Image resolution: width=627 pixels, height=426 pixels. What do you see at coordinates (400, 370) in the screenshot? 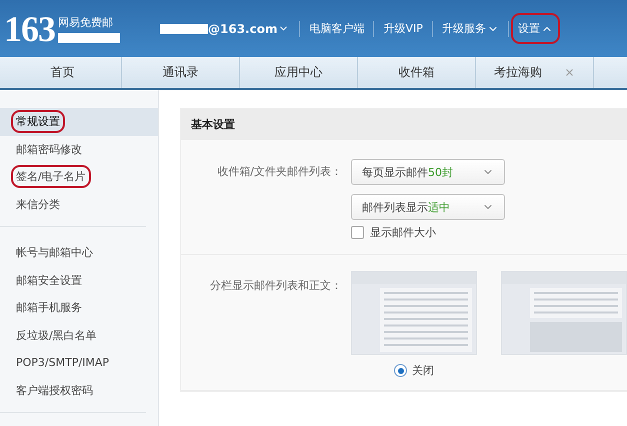
I see `radio-button` at bounding box center [400, 370].